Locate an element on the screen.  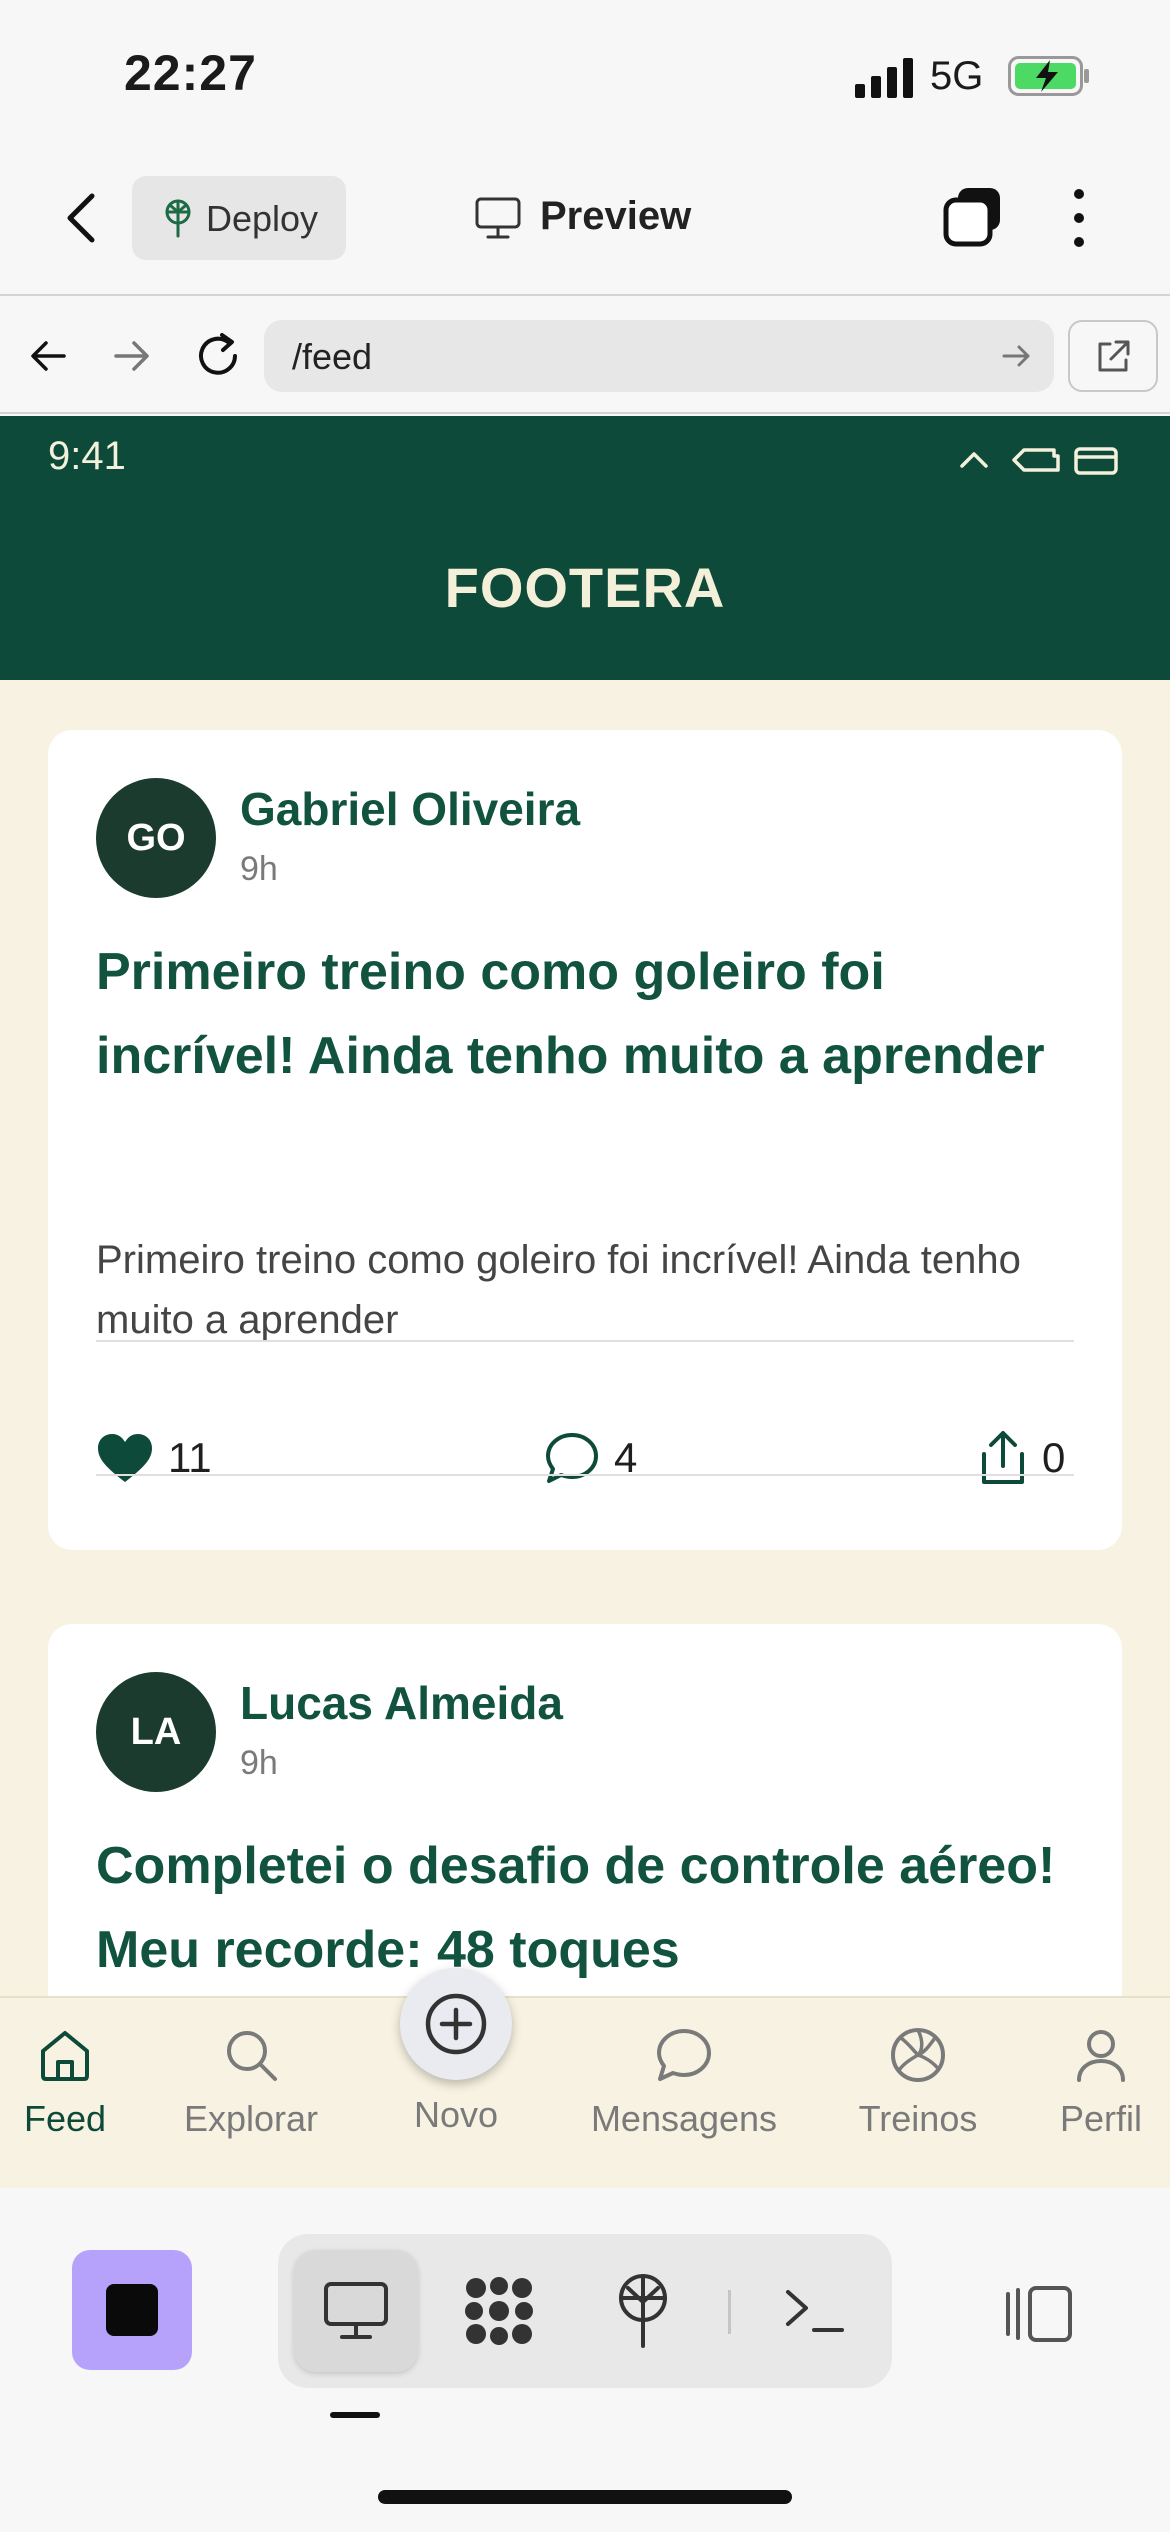
terminal-icon is located at coordinates (814, 2311).